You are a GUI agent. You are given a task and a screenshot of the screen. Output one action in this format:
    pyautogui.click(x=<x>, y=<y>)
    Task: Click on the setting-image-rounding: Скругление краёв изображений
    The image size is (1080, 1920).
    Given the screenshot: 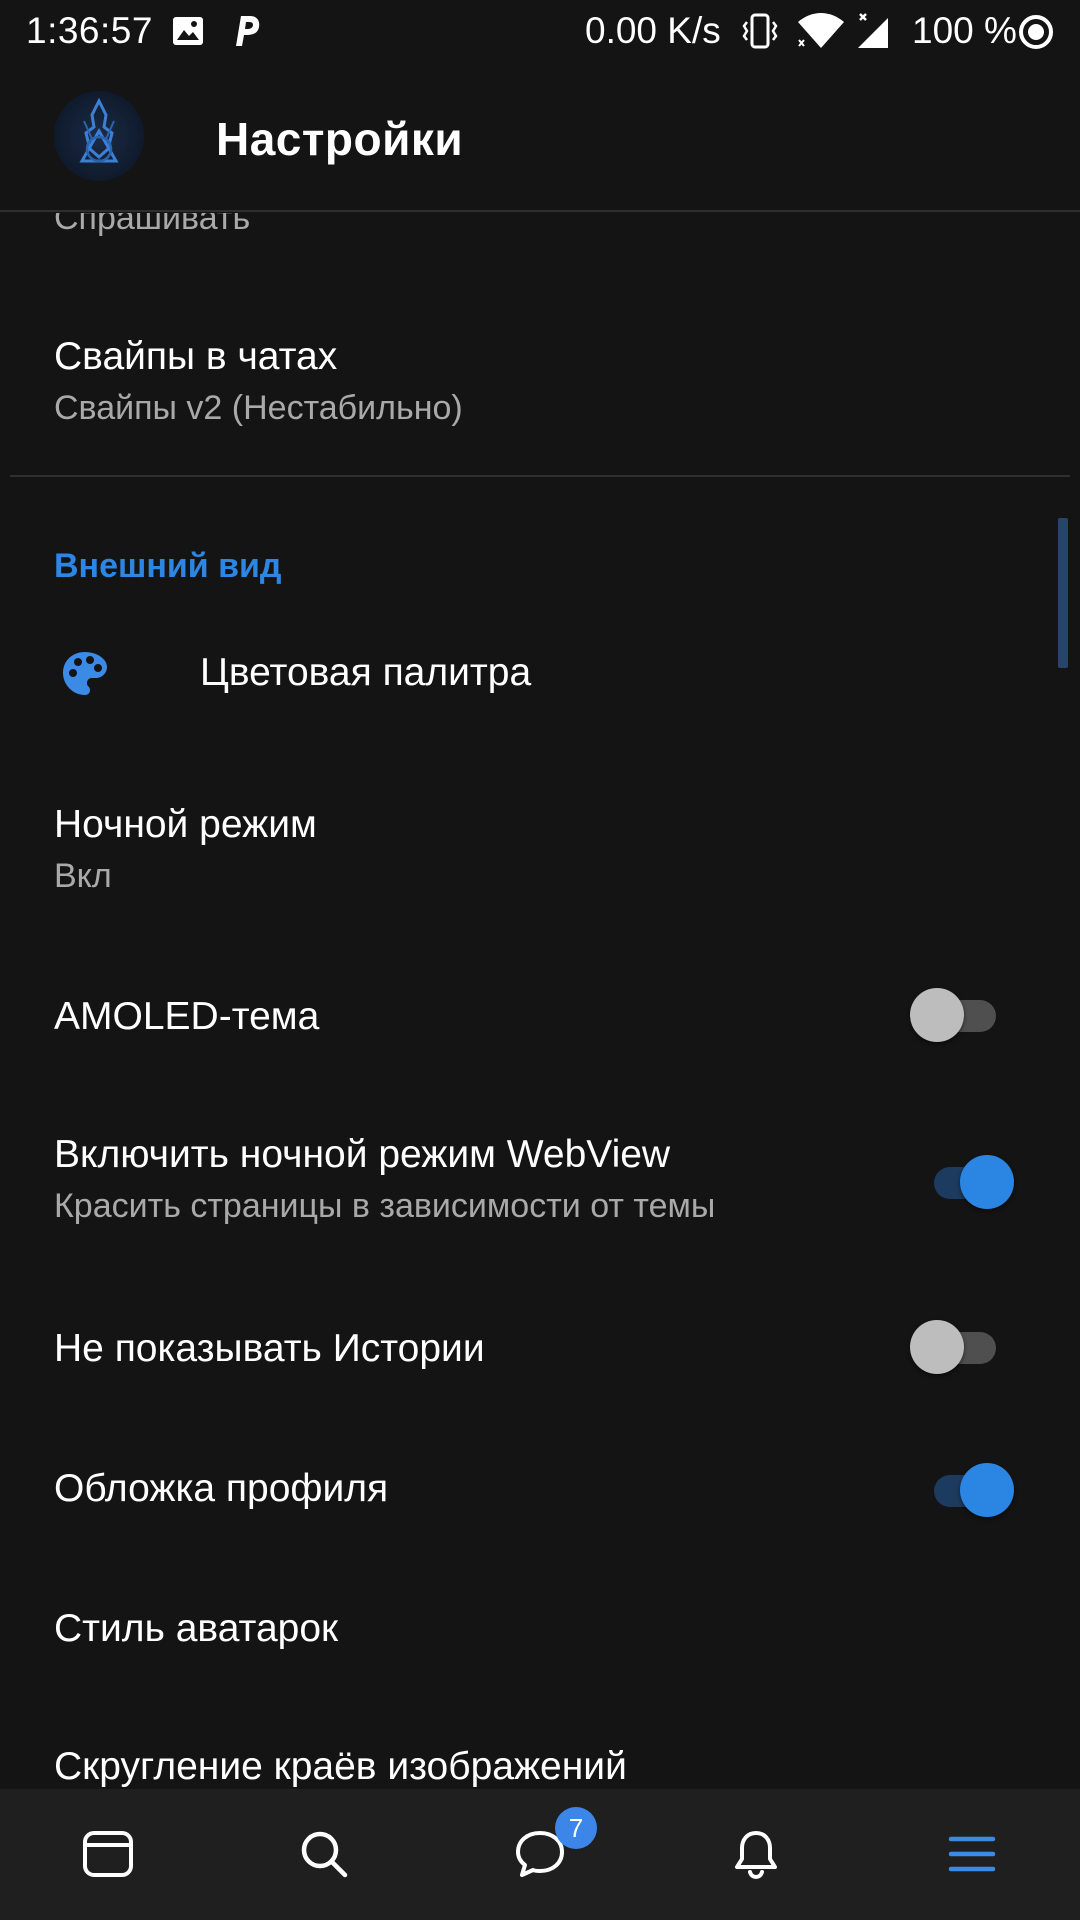 What is the action you would take?
    pyautogui.click(x=340, y=1767)
    